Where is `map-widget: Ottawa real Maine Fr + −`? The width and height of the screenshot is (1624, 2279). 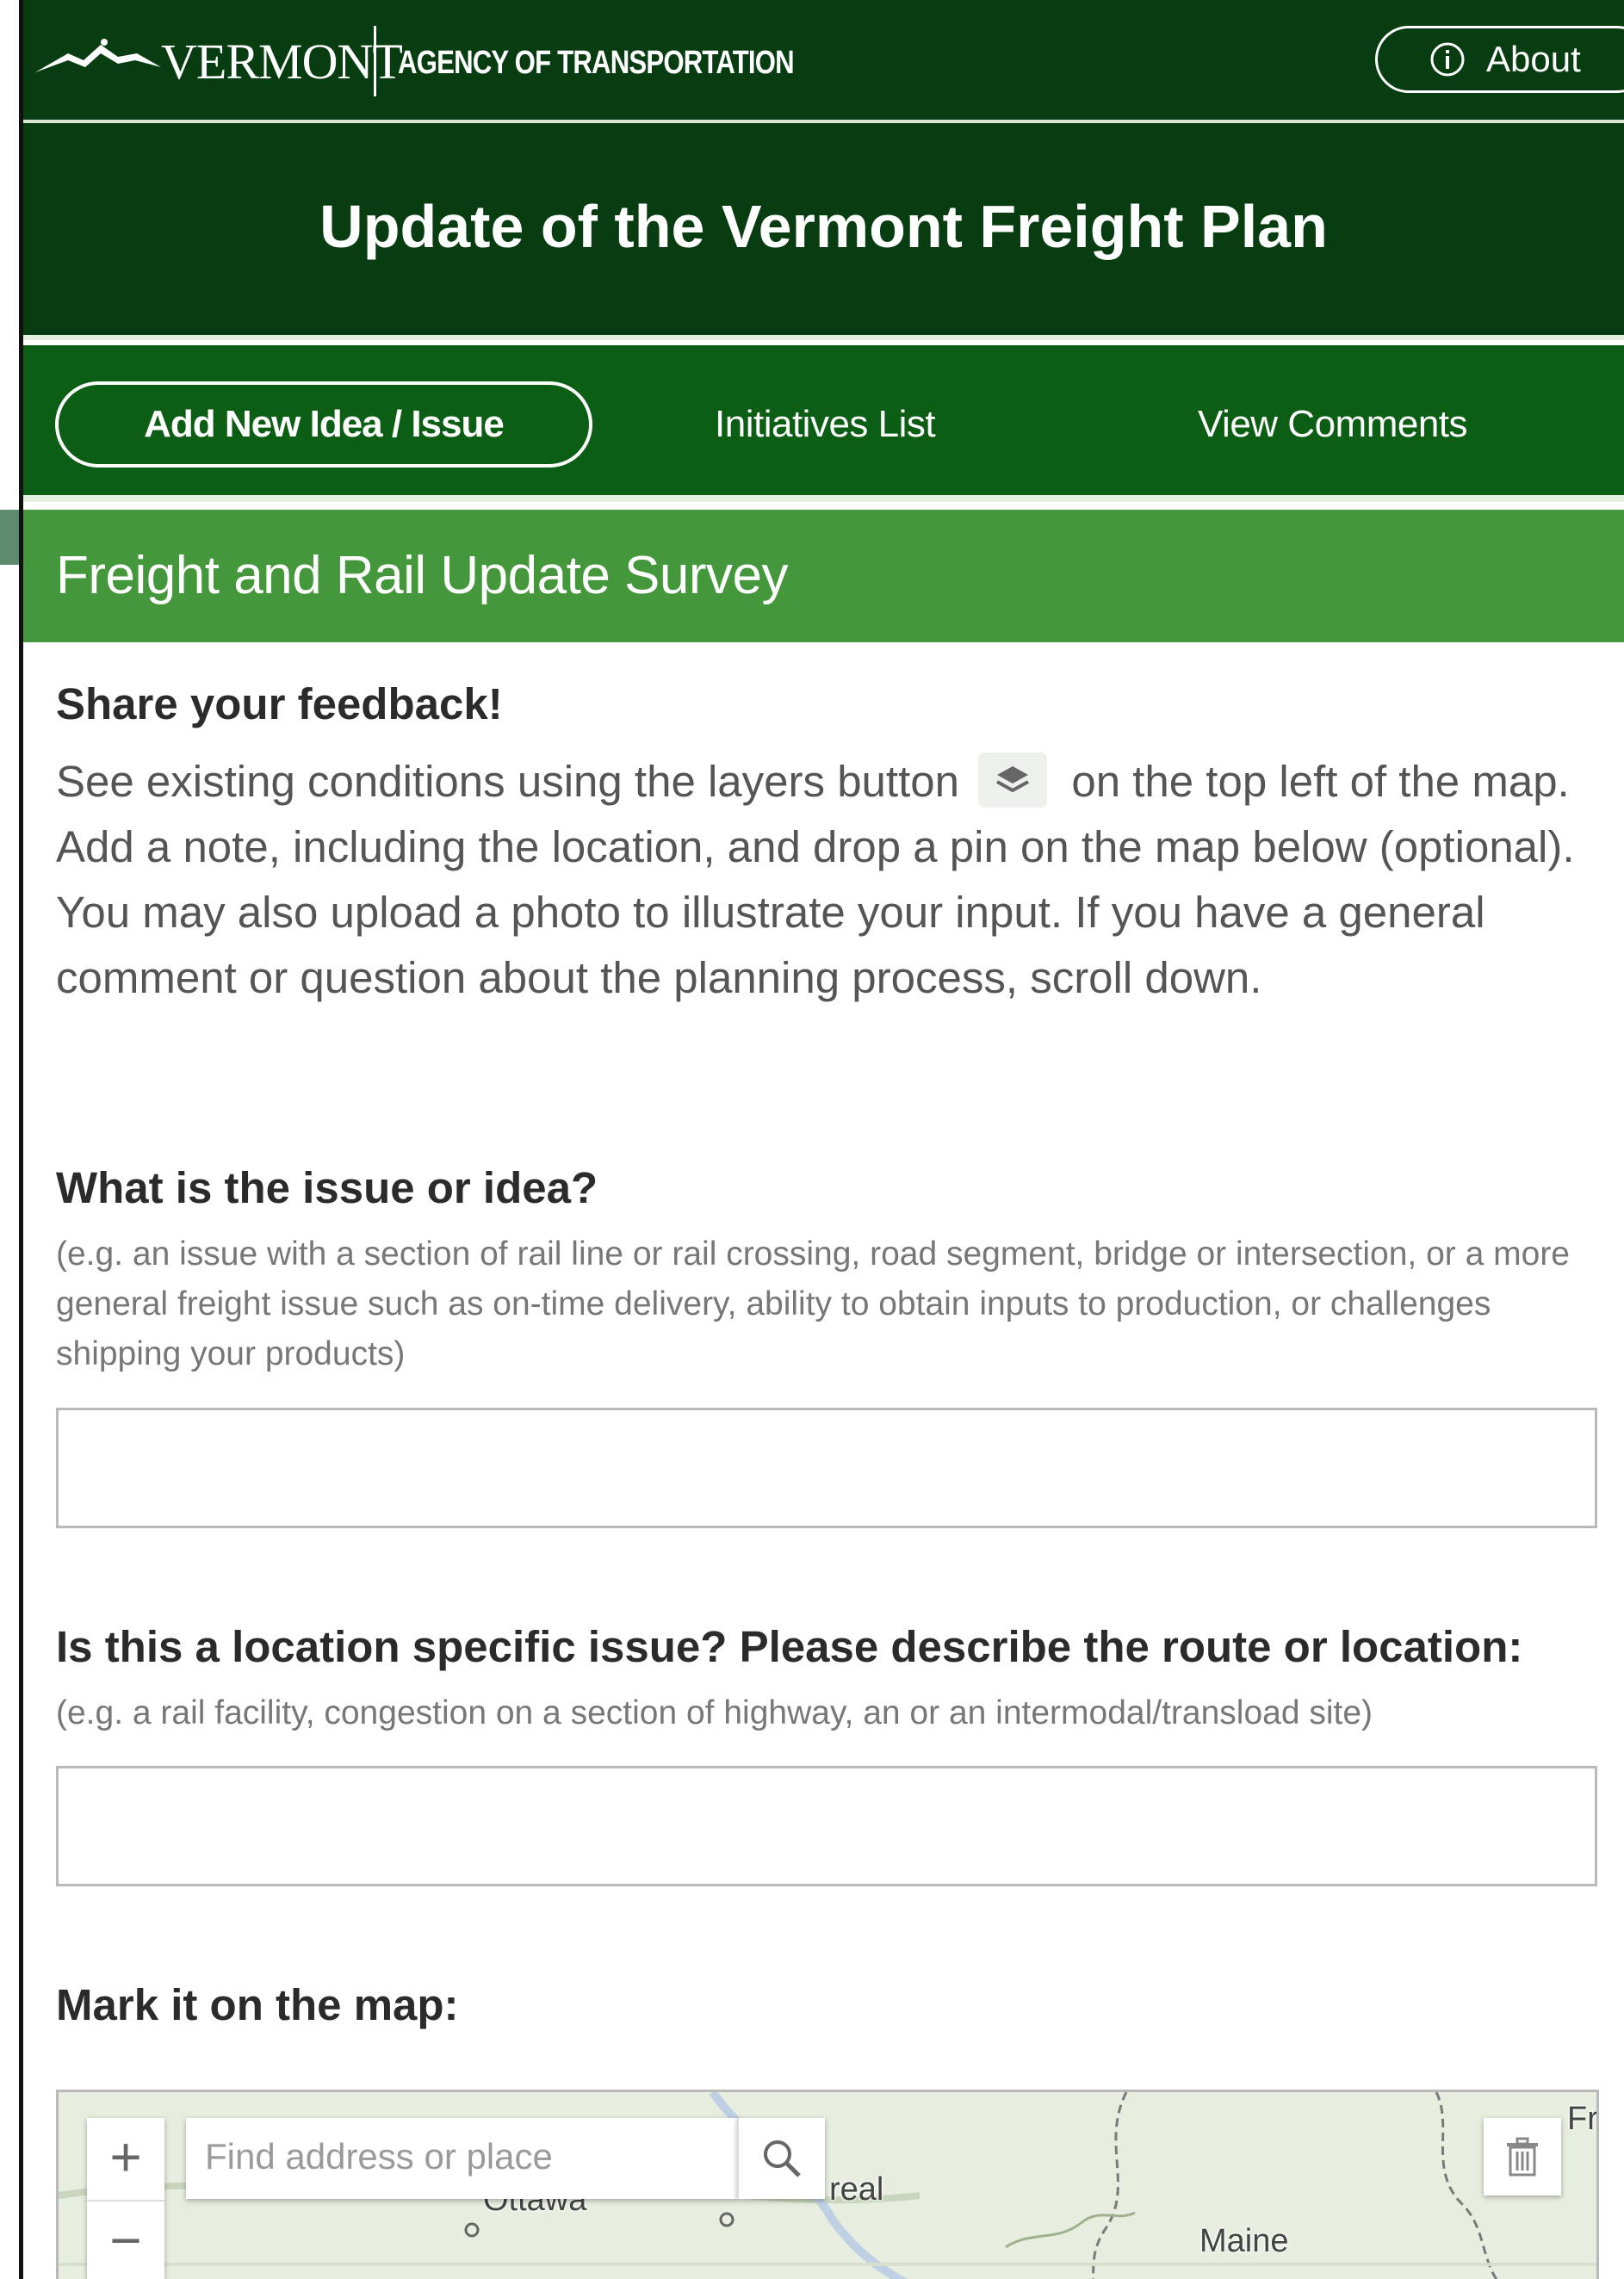
map-widget: Ottawa real Maine Fr + − is located at coordinates (827, 2184).